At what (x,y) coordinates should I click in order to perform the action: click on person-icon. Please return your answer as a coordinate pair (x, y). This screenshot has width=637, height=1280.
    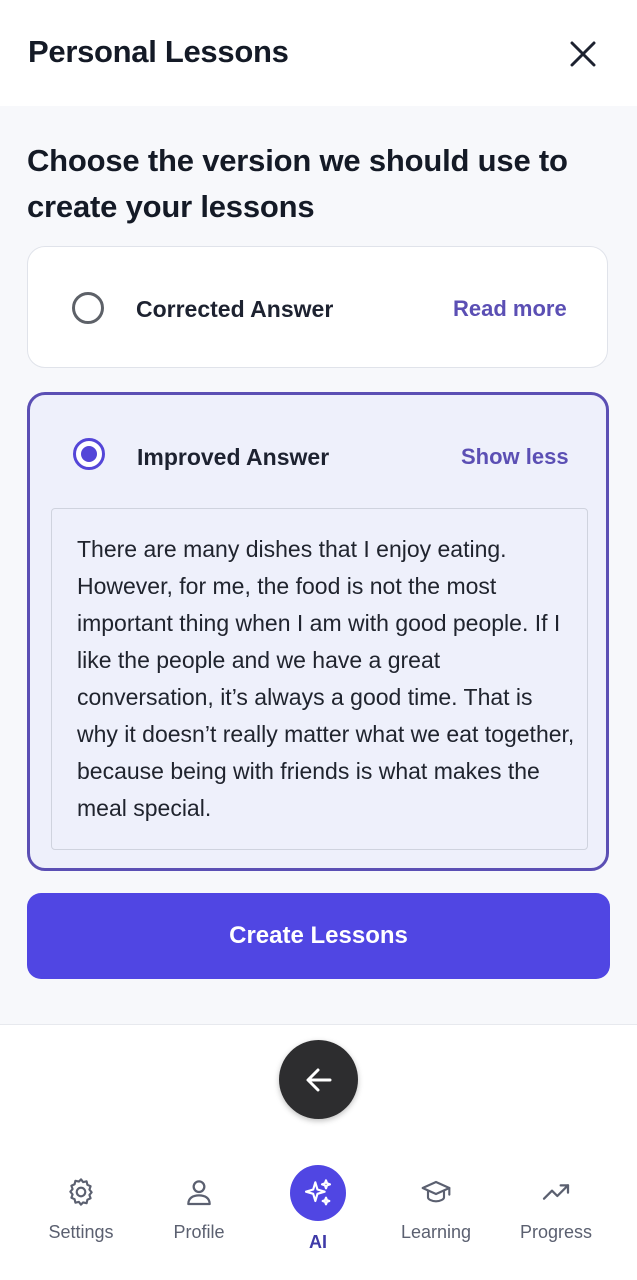
    Looking at the image, I should click on (199, 1193).